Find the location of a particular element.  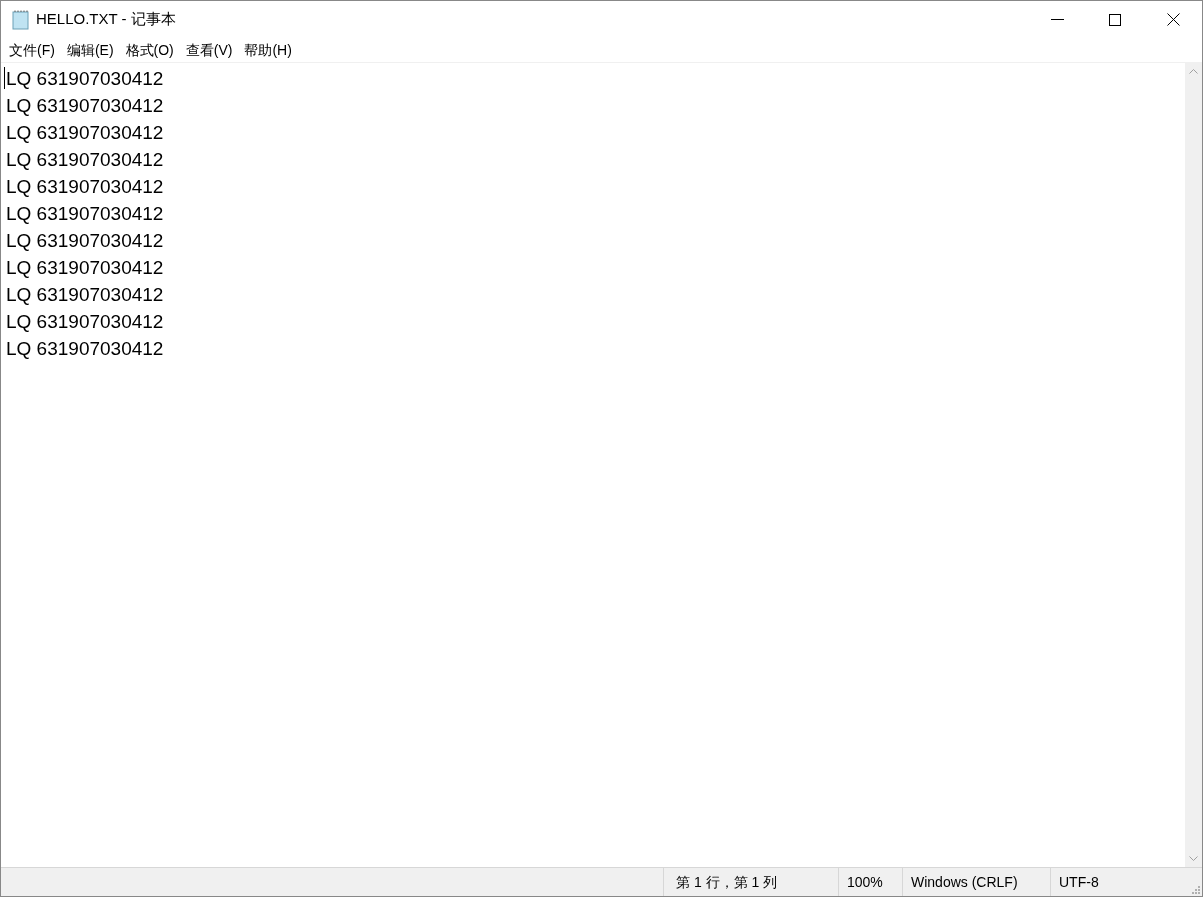

scroll-up-icon is located at coordinates (1193, 71).